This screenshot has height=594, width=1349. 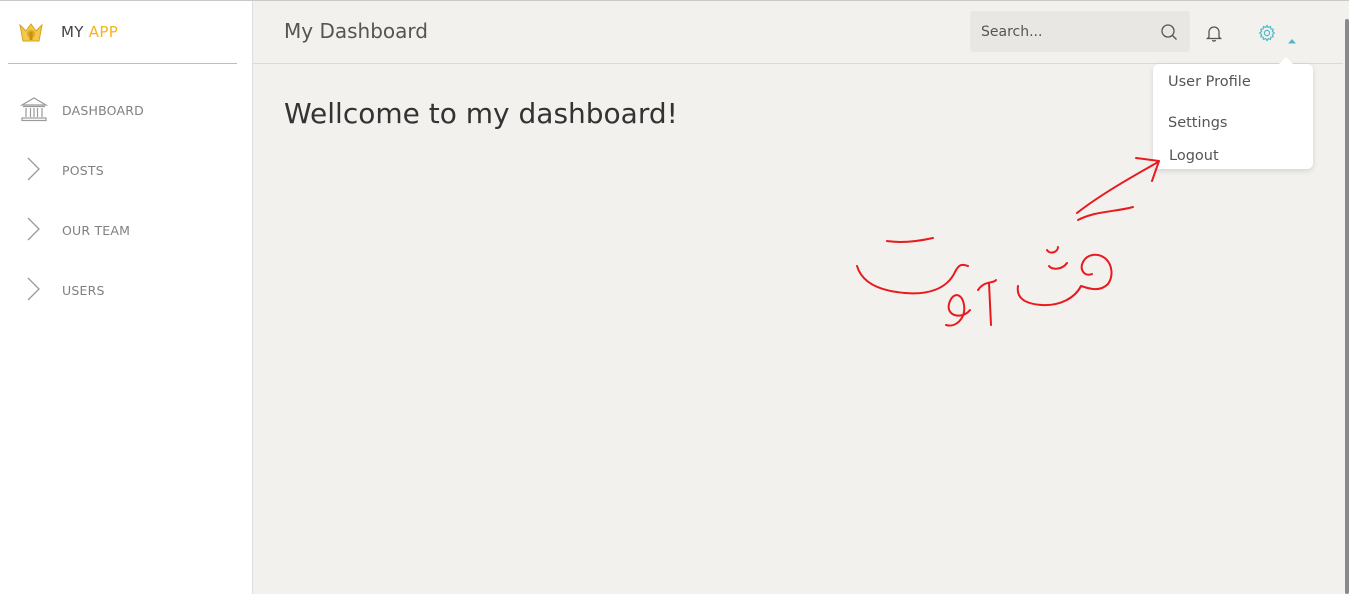 What do you see at coordinates (122, 63) in the screenshot?
I see `brand-divider` at bounding box center [122, 63].